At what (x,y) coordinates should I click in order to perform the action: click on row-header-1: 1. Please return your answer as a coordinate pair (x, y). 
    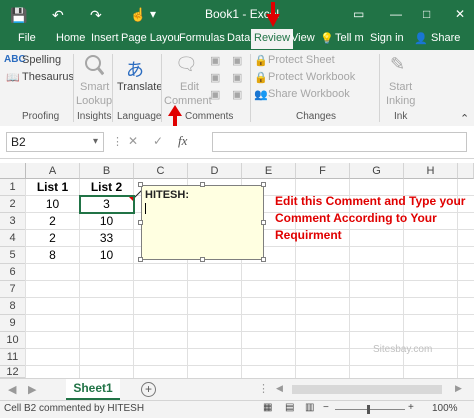
    Looking at the image, I should click on (13, 187).